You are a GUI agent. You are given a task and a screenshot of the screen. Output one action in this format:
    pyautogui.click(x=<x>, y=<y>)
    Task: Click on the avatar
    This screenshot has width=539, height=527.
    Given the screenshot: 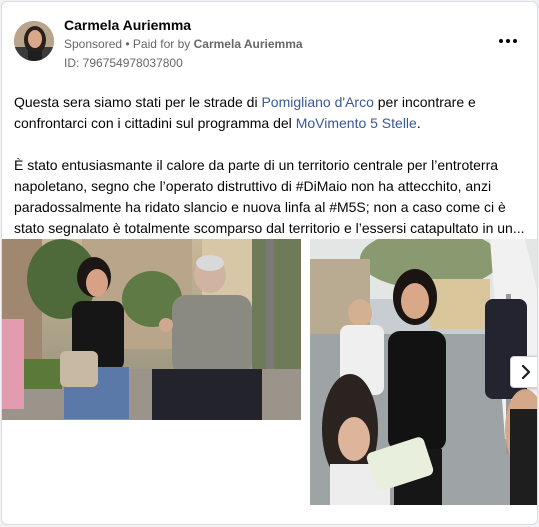 What is the action you would take?
    pyautogui.click(x=34, y=41)
    